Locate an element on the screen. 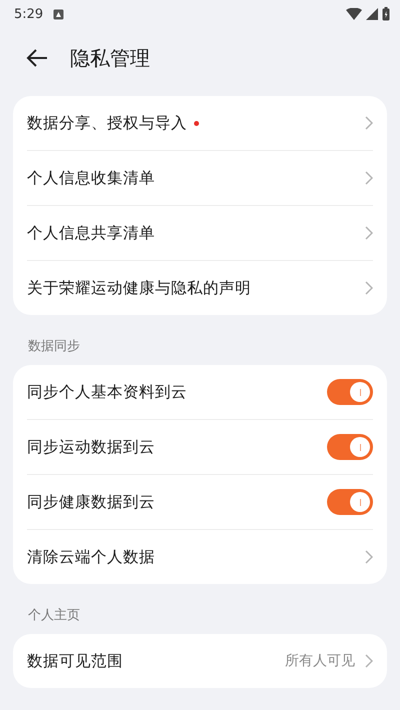 This screenshot has width=400, height=710. menu-item: 数据分享、授权与导入 is located at coordinates (107, 123).